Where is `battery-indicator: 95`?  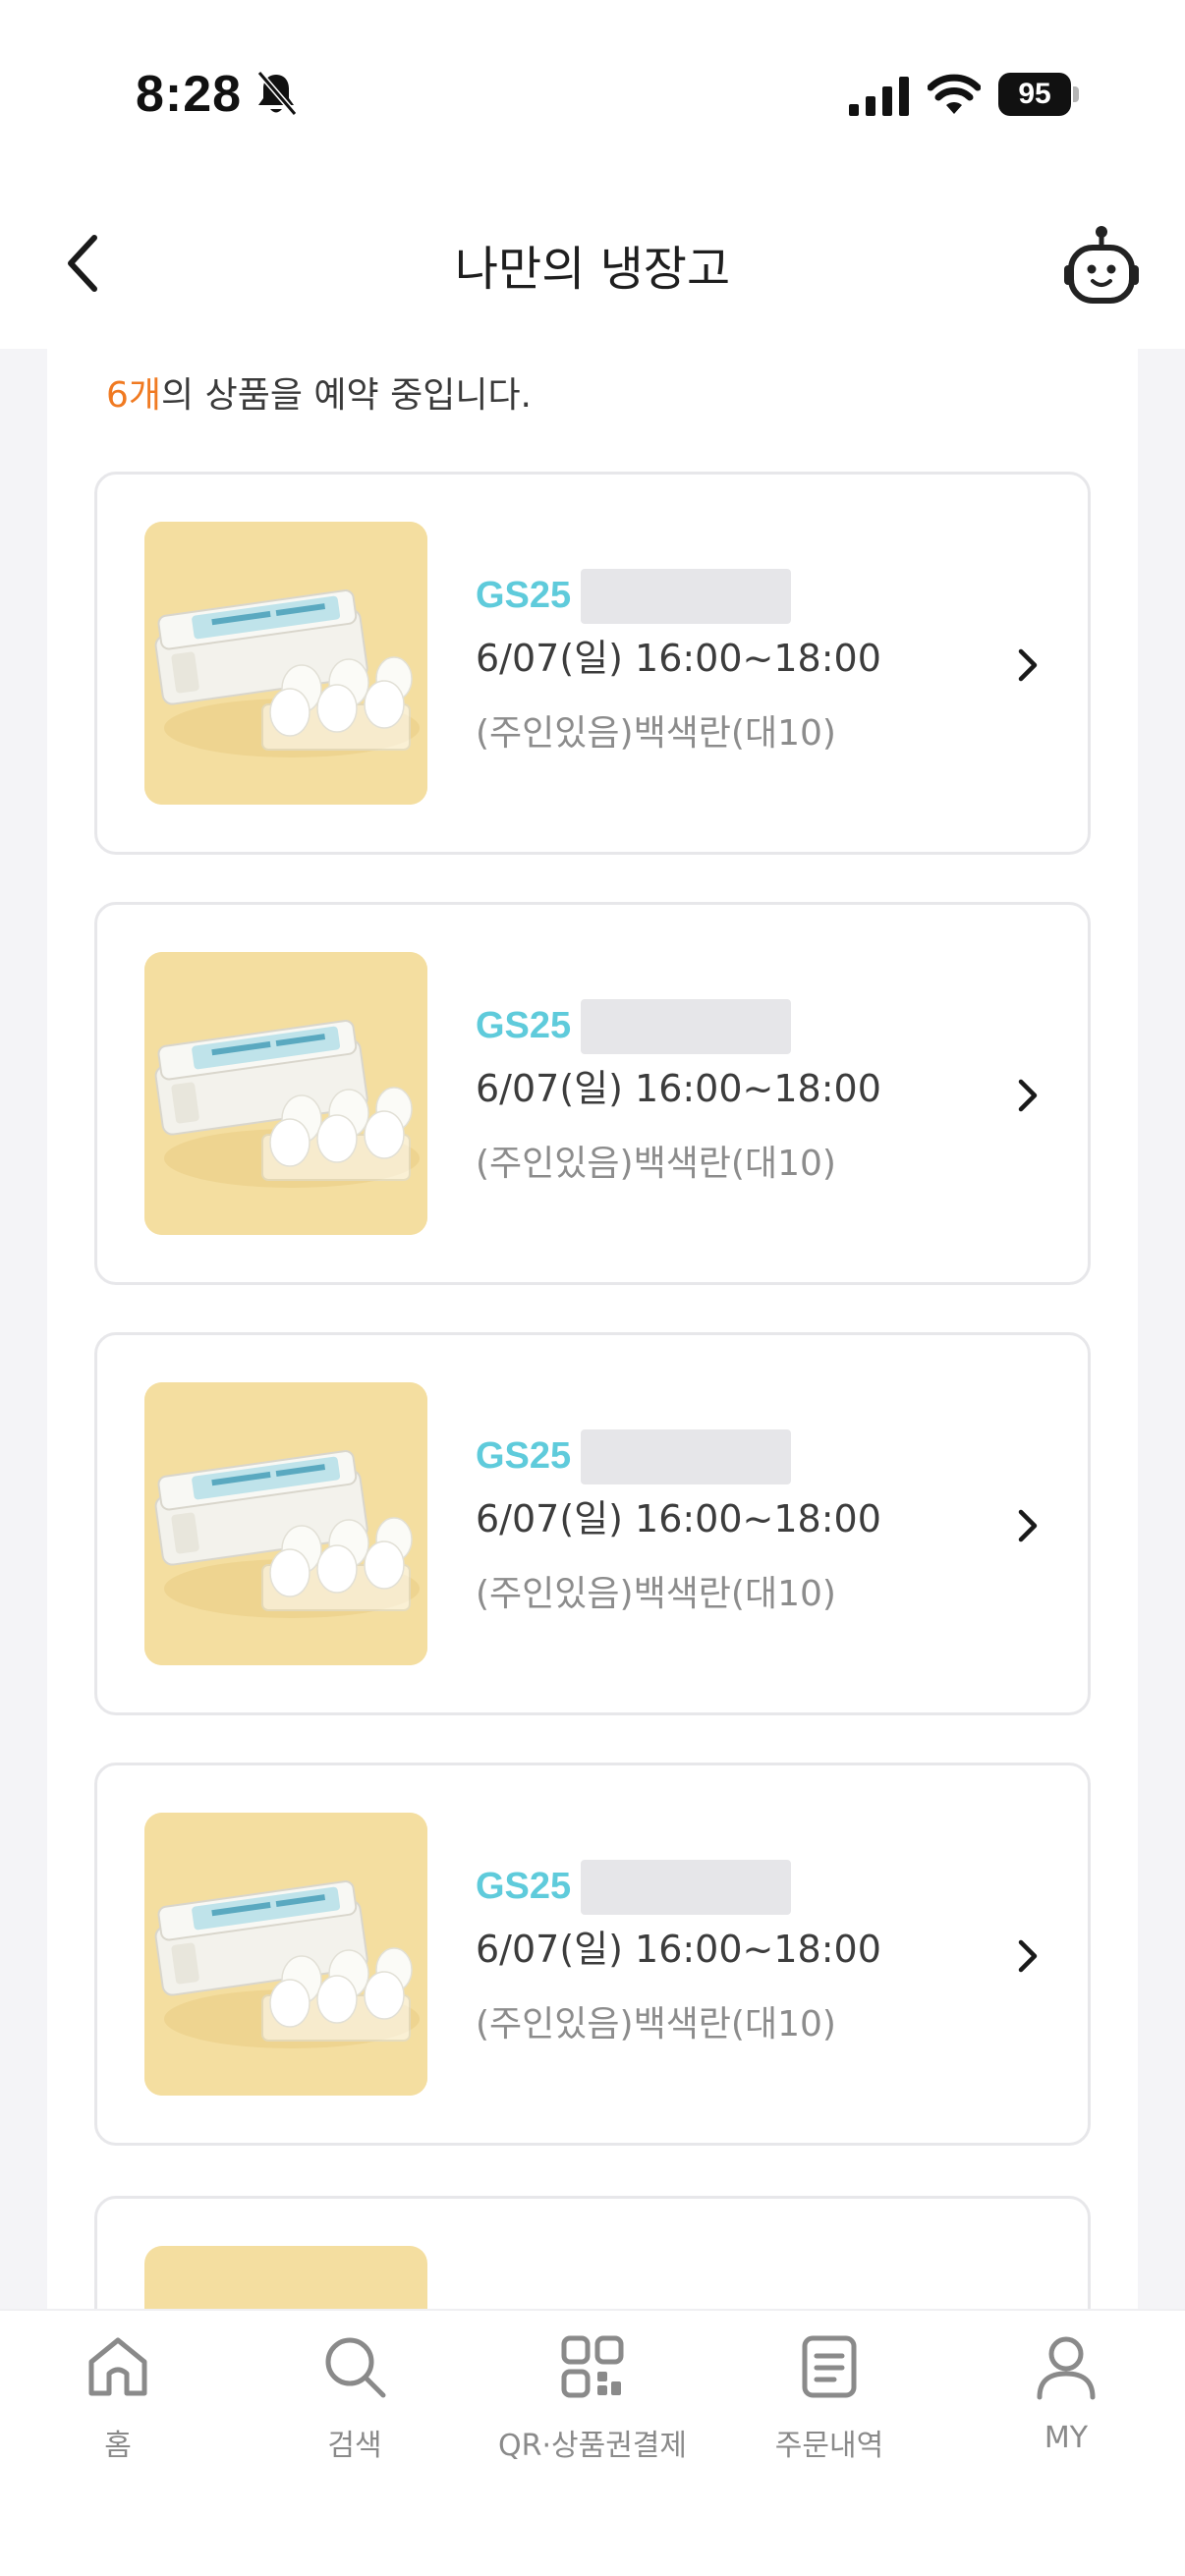 battery-indicator: 95 is located at coordinates (1038, 94).